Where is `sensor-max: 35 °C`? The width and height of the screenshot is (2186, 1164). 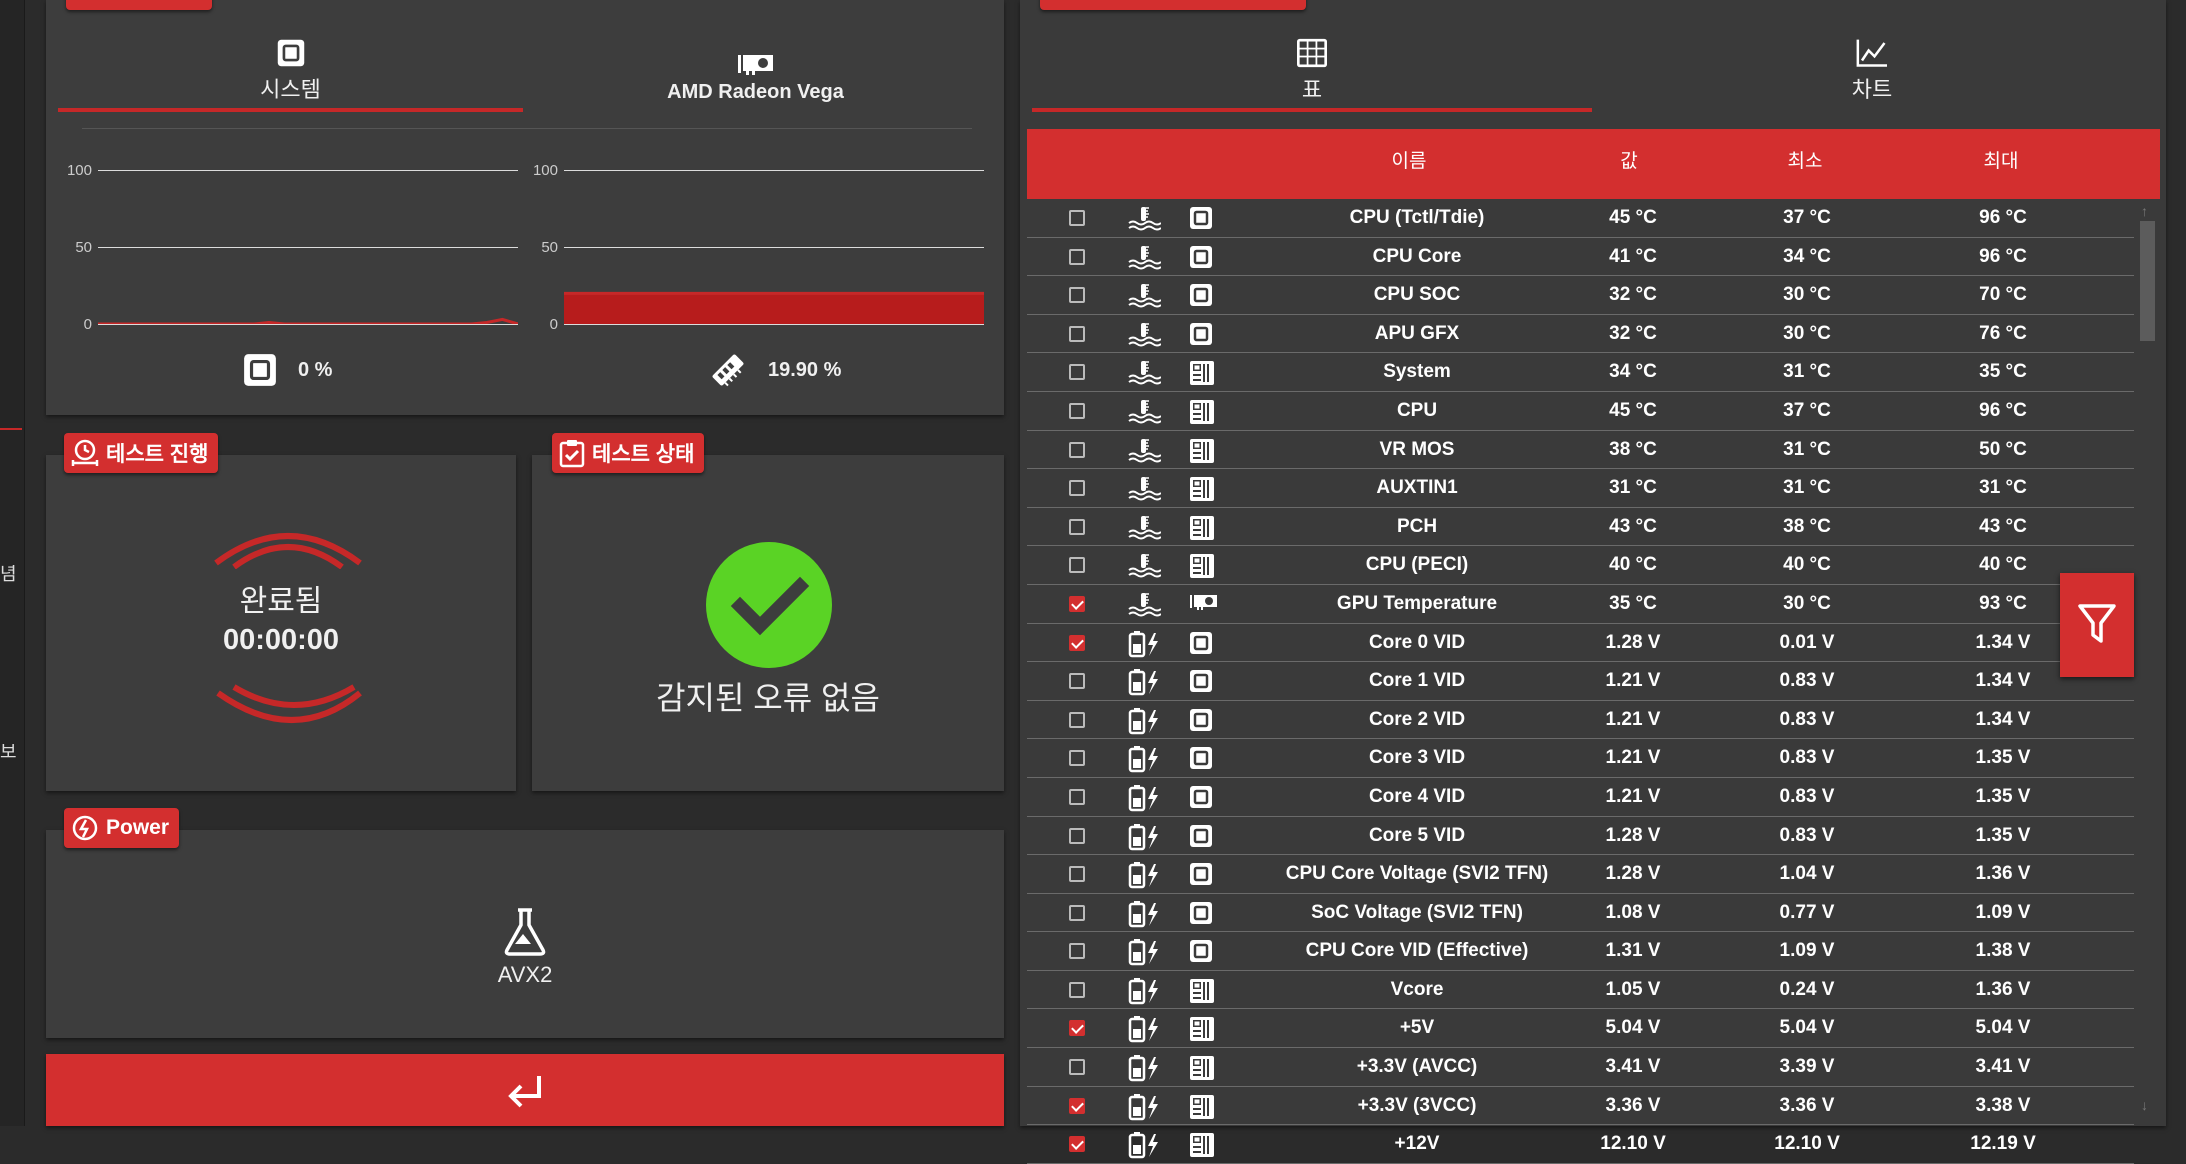
sensor-max: 35 °C is located at coordinates (2003, 372).